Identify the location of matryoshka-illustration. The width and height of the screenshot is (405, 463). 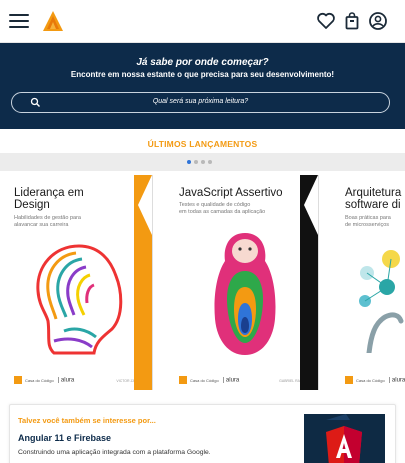
(245, 294).